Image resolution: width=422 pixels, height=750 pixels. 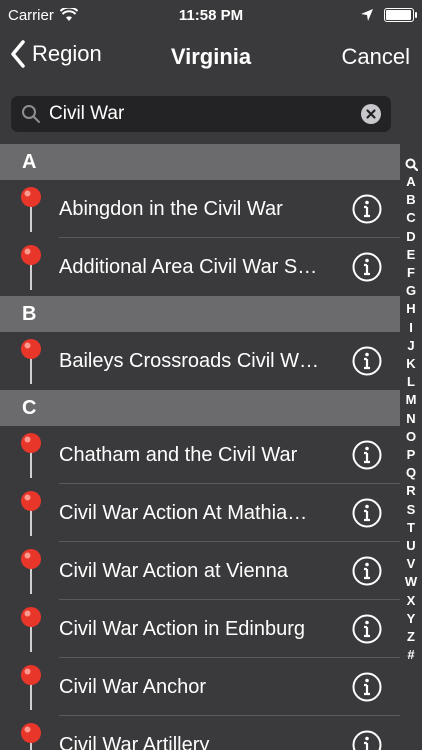 What do you see at coordinates (411, 437) in the screenshot?
I see `index-letter: O` at bounding box center [411, 437].